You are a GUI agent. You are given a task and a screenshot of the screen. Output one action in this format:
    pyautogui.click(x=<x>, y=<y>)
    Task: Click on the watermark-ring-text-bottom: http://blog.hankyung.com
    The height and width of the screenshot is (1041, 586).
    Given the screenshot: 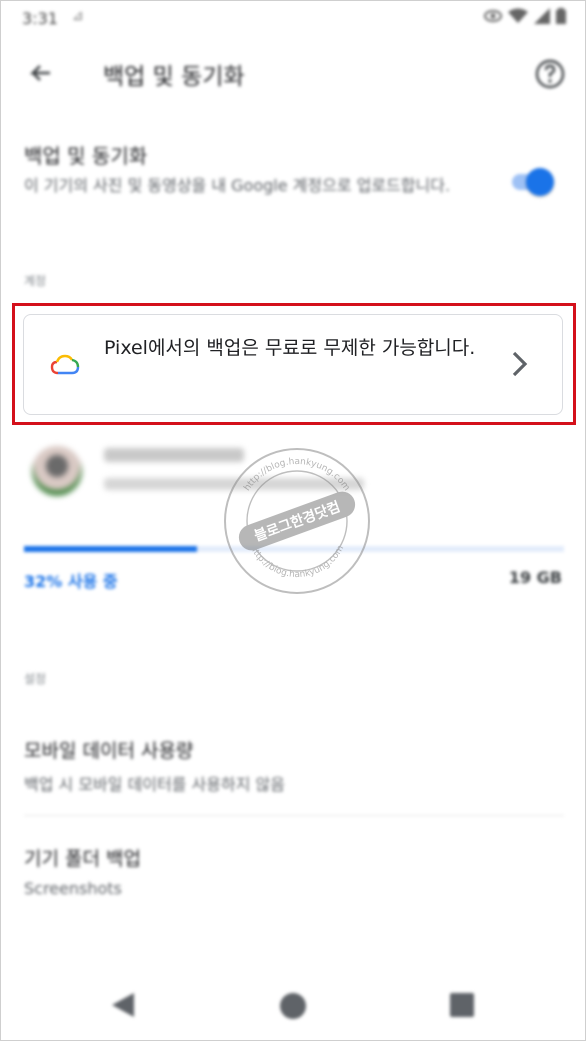 What is the action you would take?
    pyautogui.click(x=297, y=562)
    